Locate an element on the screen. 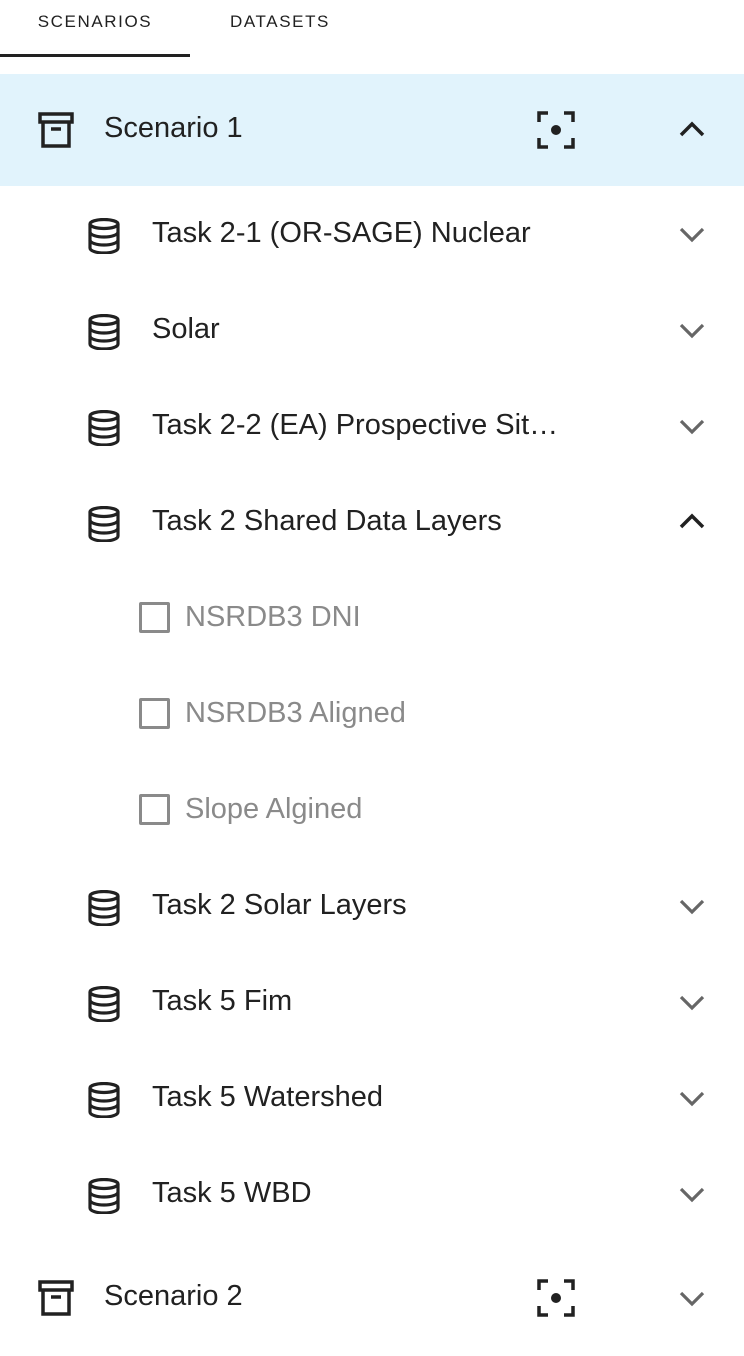 The width and height of the screenshot is (744, 1356). tab-datasets: DATASETS is located at coordinates (280, 29).